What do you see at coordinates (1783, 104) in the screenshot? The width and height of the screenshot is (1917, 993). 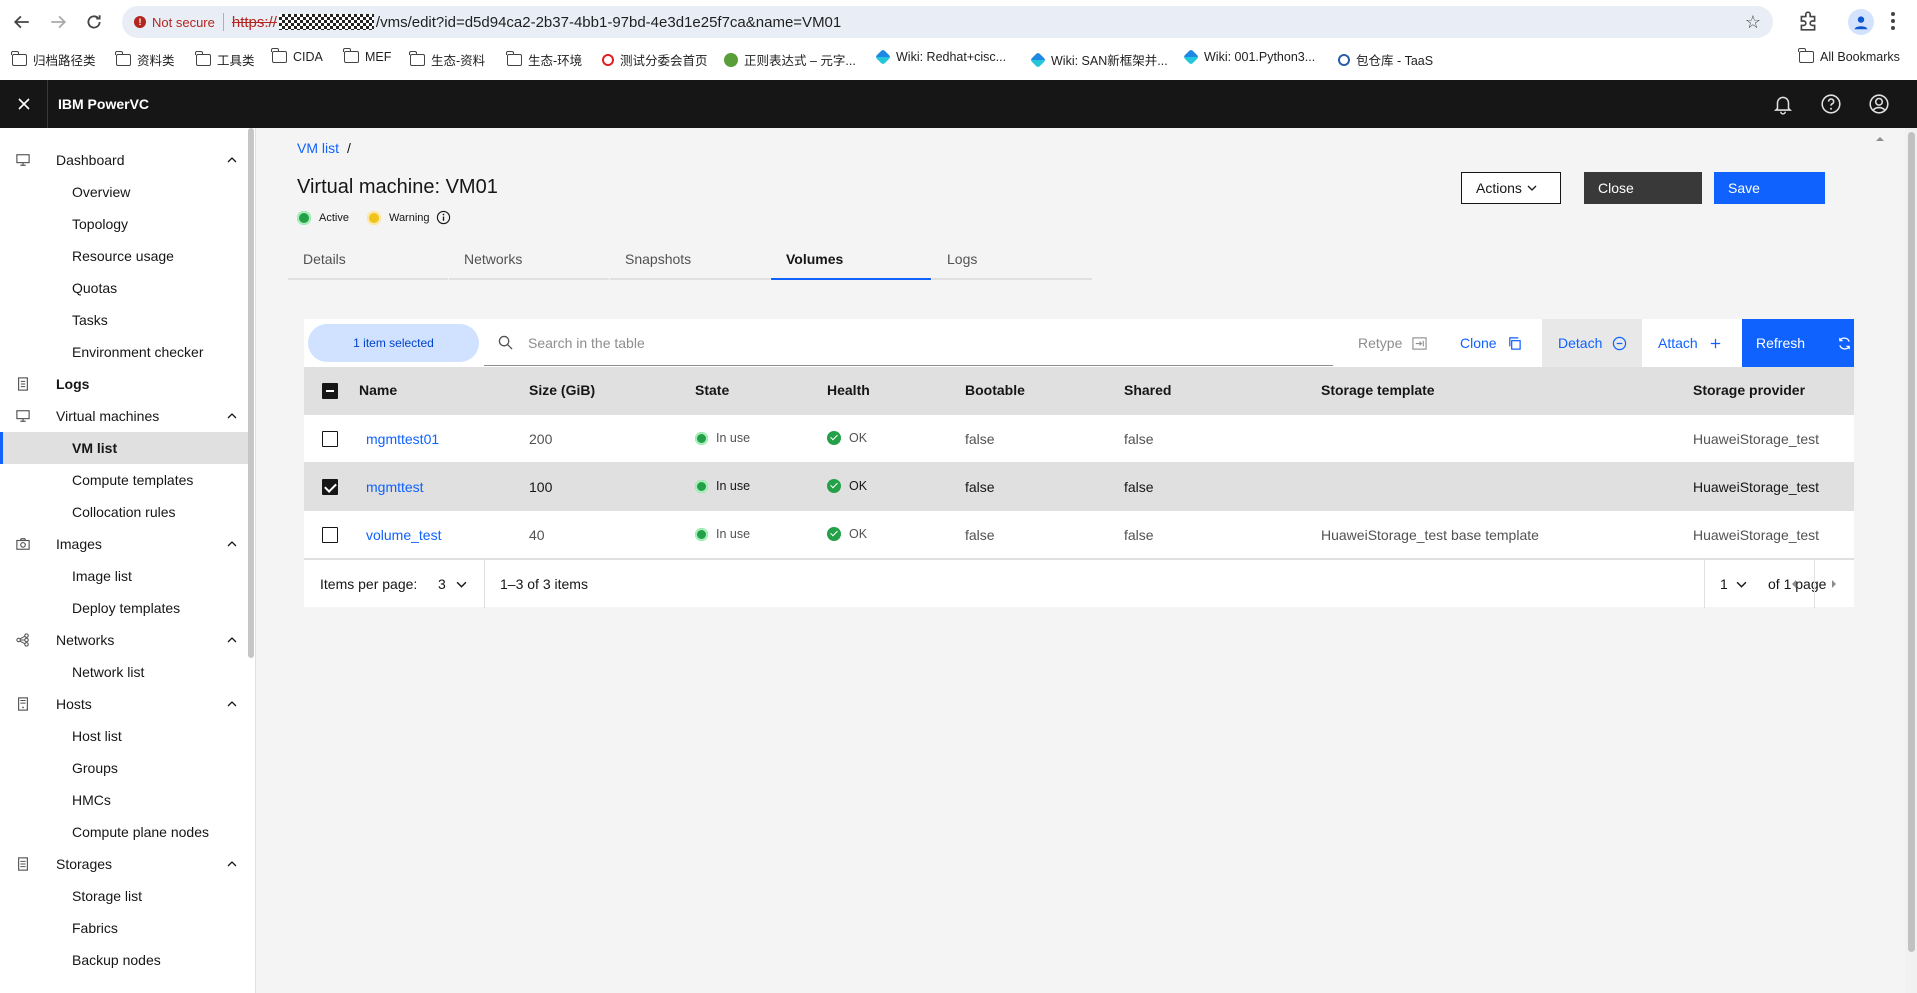 I see `notification-bell-icon` at bounding box center [1783, 104].